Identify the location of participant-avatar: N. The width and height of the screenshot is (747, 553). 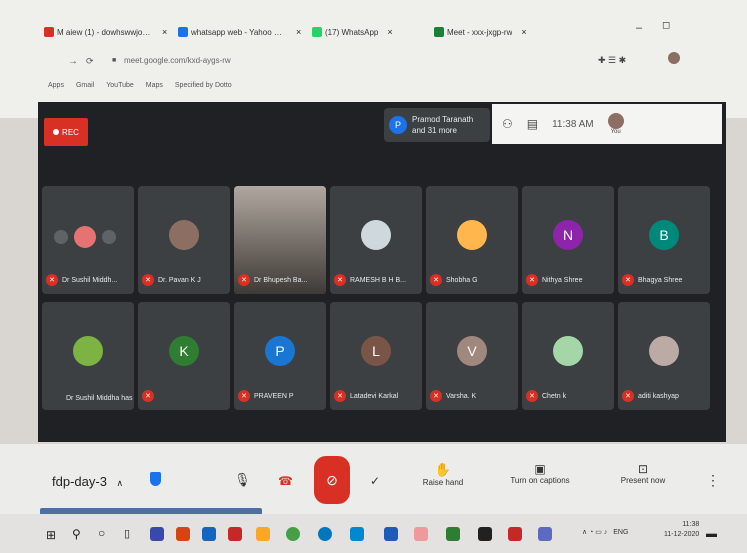
(568, 235).